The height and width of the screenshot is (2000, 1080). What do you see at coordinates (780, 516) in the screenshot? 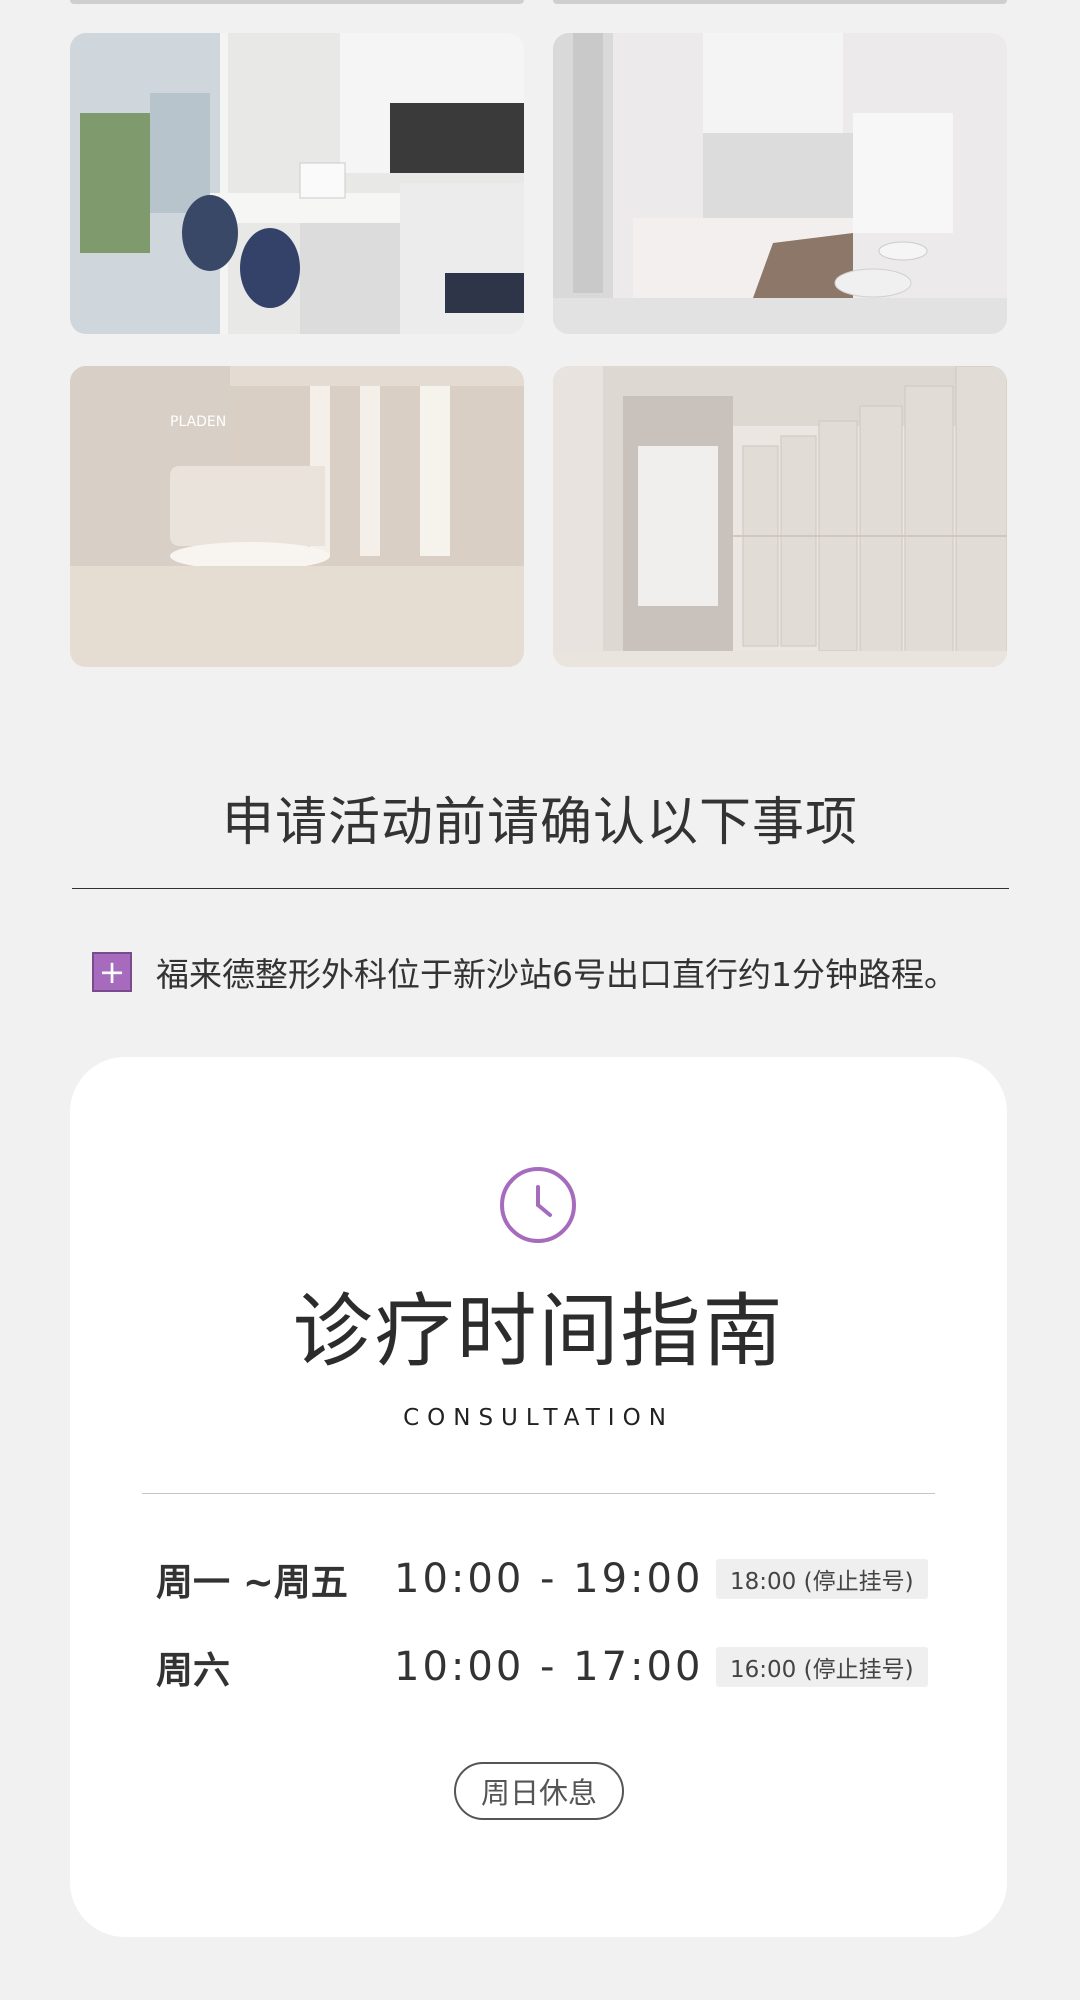
I see `clinic-photo-locker-room` at bounding box center [780, 516].